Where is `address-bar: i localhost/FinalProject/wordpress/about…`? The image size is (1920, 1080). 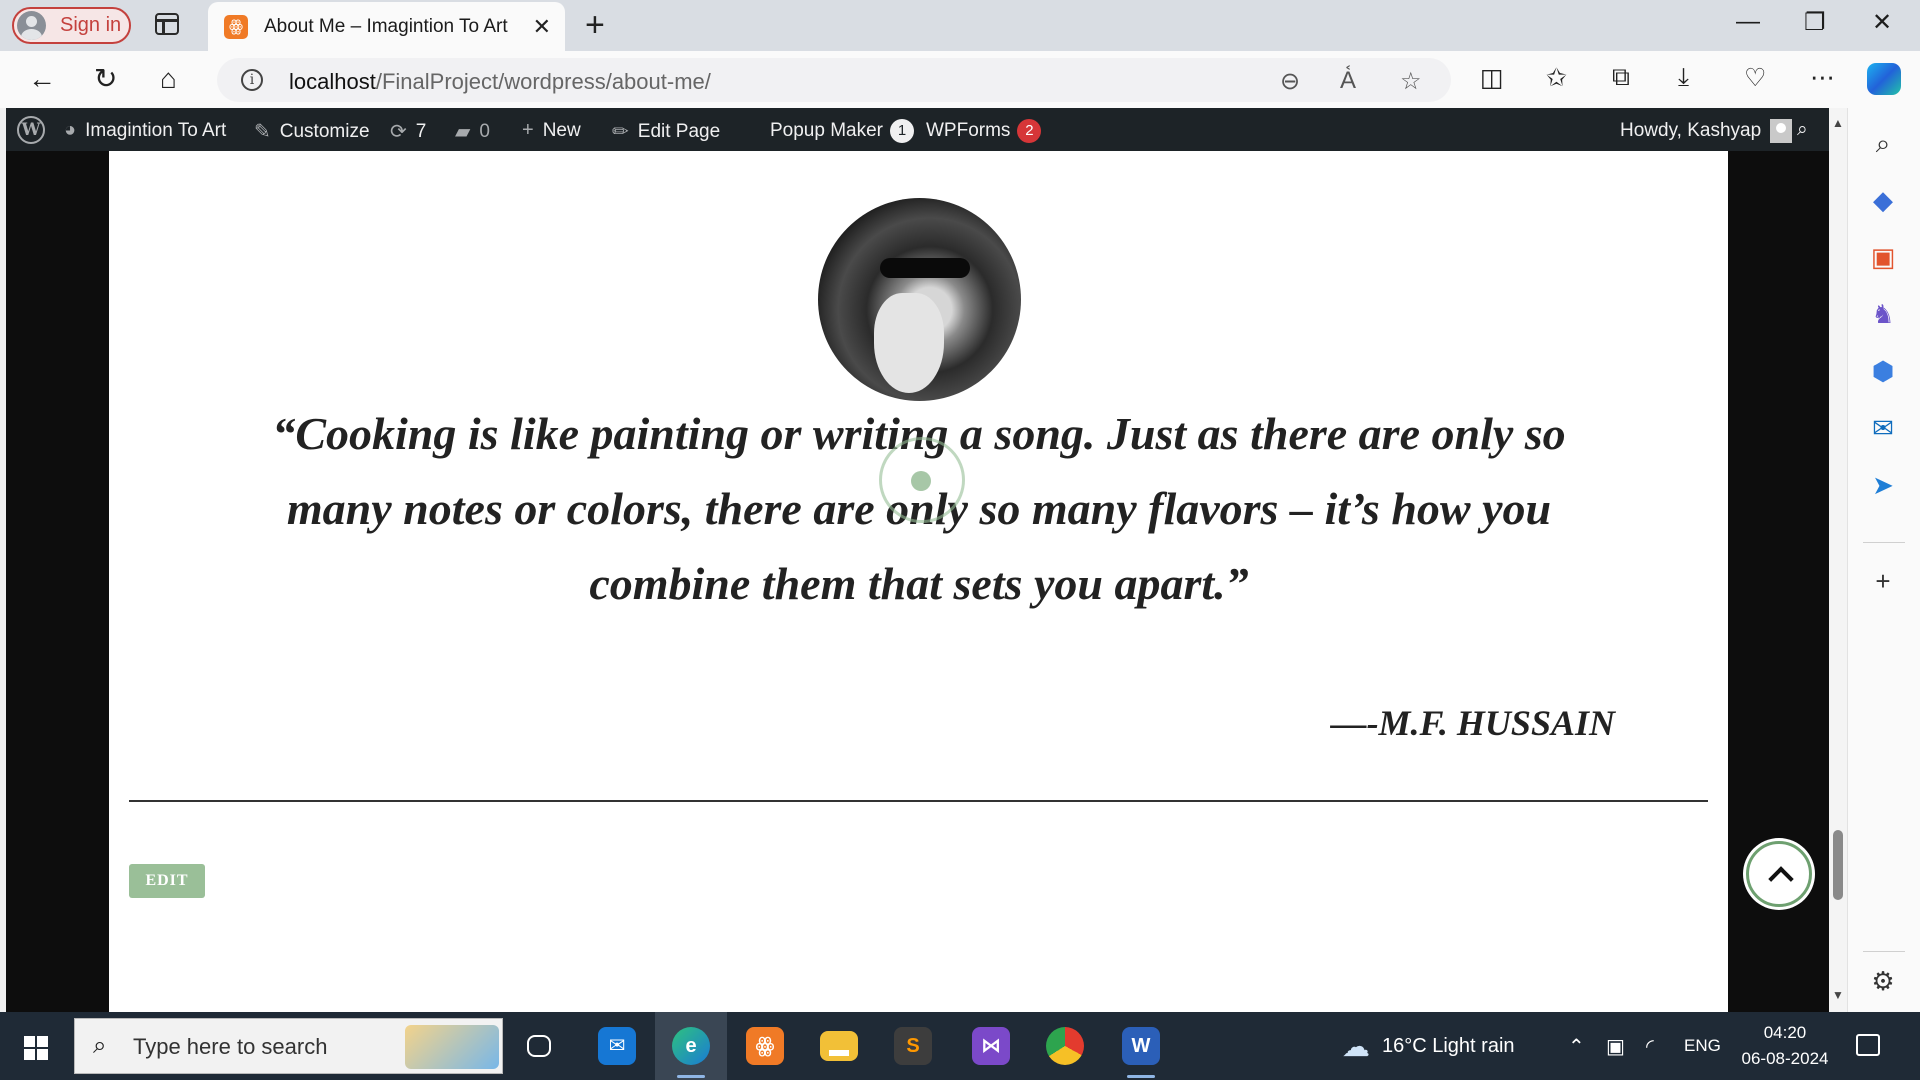
address-bar: i localhost/FinalProject/wordpress/about… is located at coordinates (834, 80).